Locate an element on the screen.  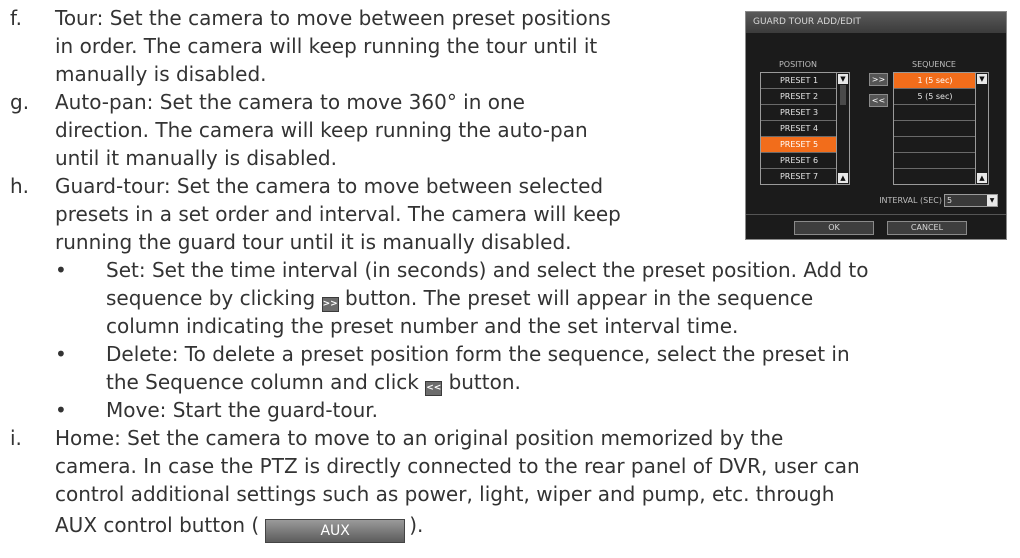
item-letter: g. is located at coordinates (20, 102).